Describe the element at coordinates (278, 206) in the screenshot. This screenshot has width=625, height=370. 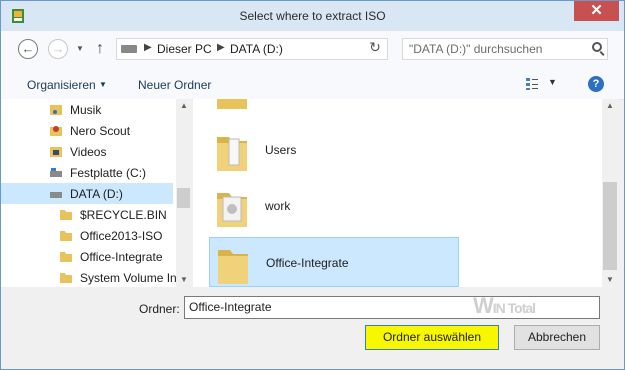
I see `file-item-label: work` at that location.